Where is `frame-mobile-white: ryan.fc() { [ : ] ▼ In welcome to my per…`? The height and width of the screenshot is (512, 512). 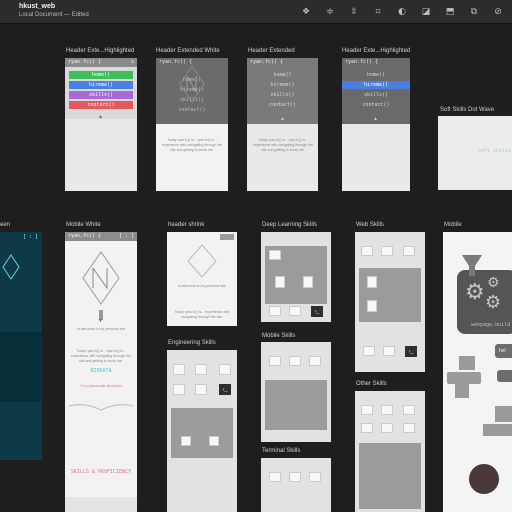 frame-mobile-white: ryan.fc() { [ : ] ▼ In welcome to my per… is located at coordinates (101, 372).